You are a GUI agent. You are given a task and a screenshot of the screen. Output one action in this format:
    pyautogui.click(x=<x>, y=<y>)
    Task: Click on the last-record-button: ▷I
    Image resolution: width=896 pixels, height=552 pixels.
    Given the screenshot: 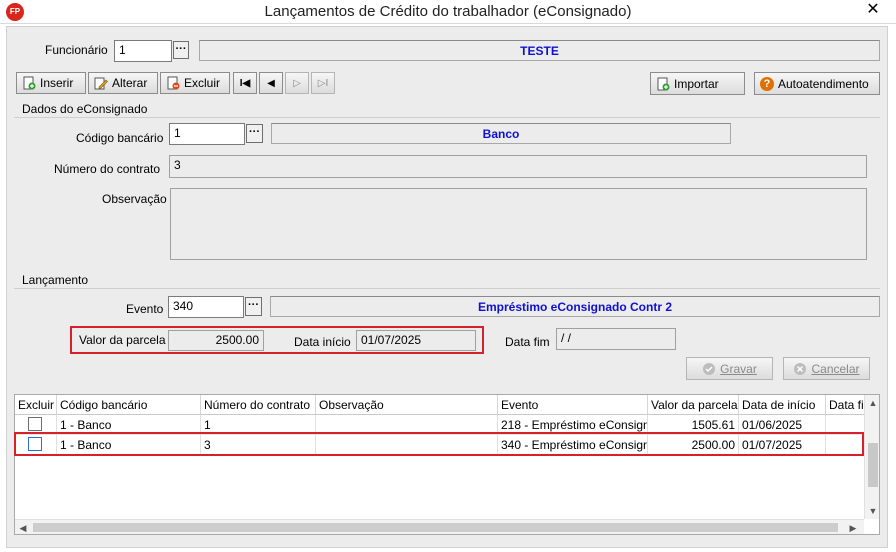 What is the action you would take?
    pyautogui.click(x=323, y=83)
    